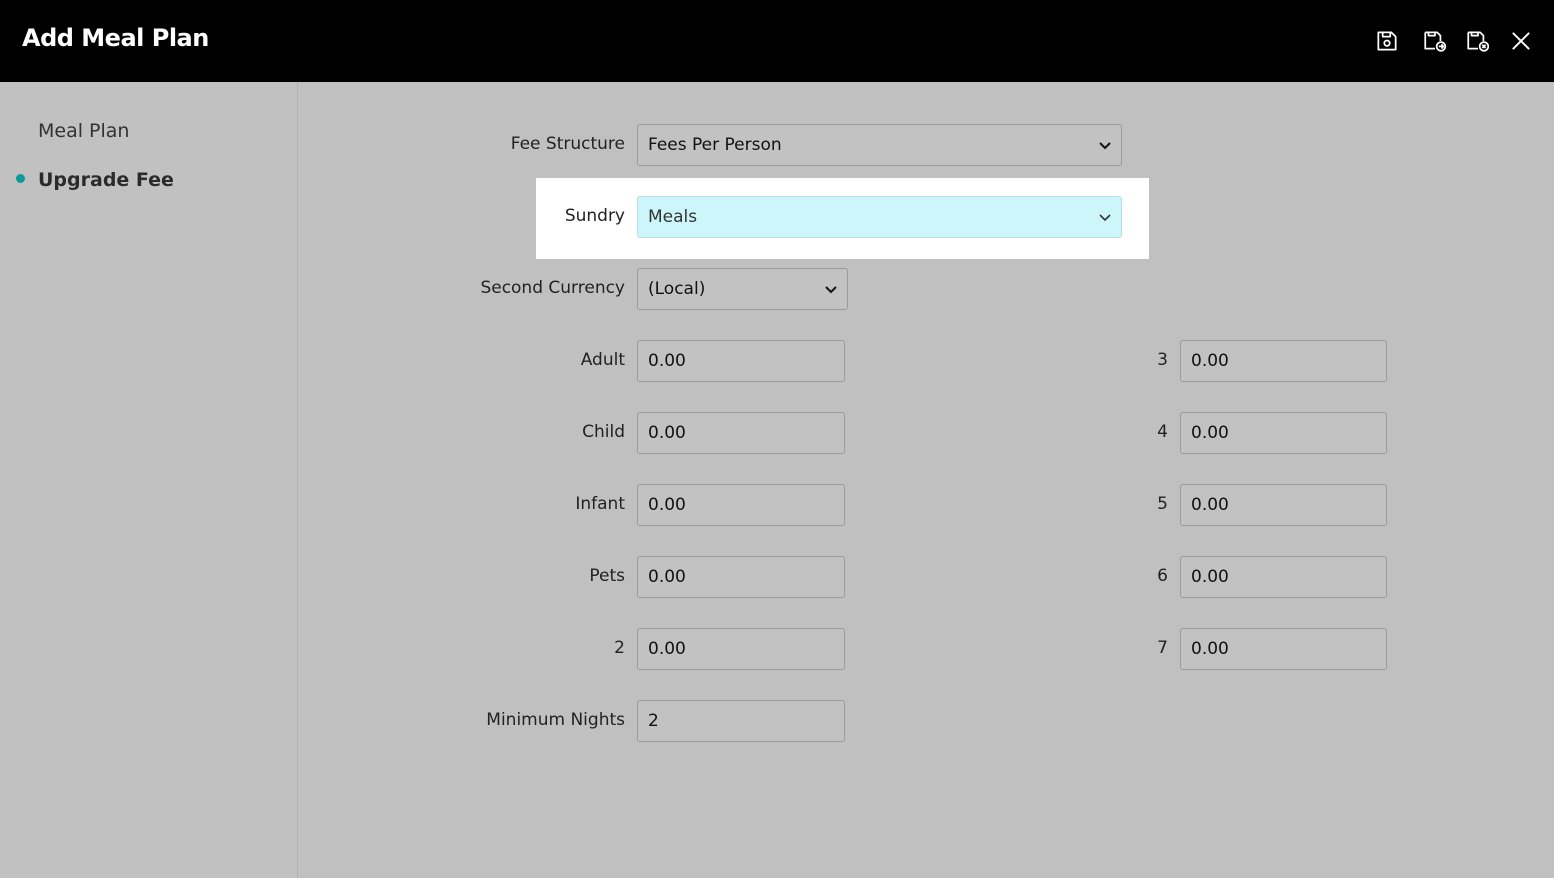 The image size is (1554, 878). I want to click on save-icon, so click(1387, 41).